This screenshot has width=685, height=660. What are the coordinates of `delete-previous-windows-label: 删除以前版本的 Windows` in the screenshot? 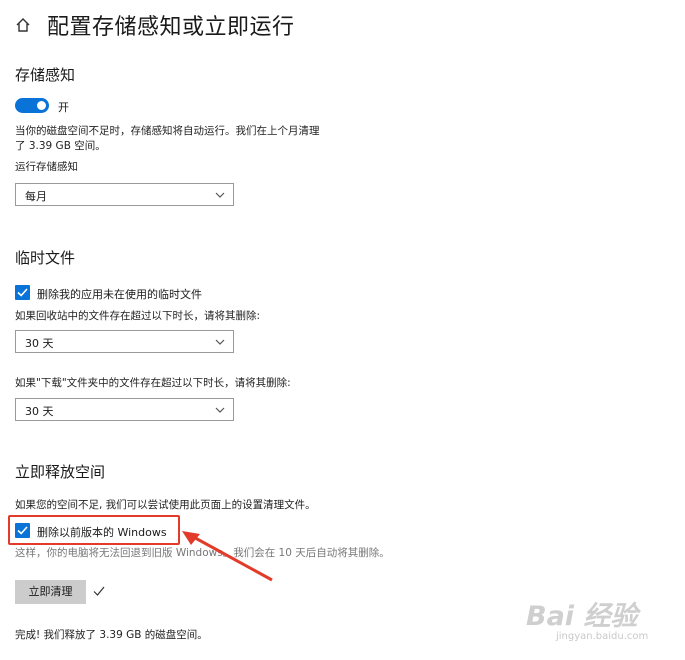 It's located at (102, 532).